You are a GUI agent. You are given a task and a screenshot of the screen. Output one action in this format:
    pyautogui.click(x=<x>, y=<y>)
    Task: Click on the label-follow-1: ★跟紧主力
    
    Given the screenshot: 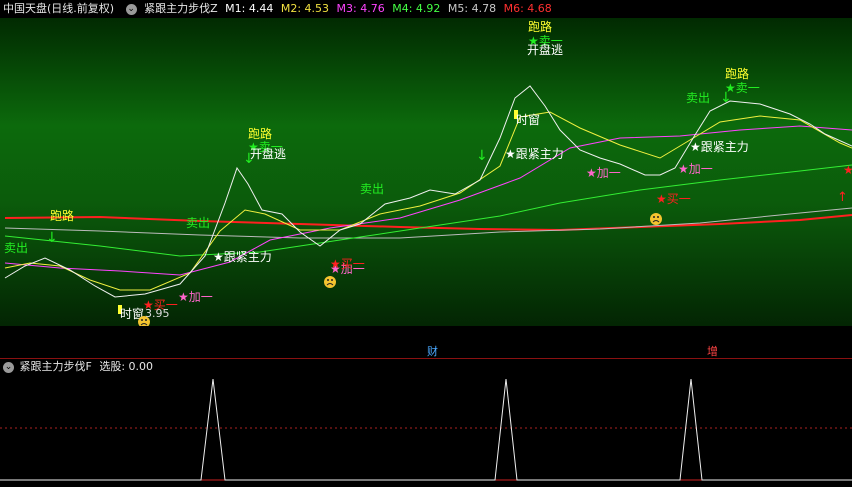 What is the action you would take?
    pyautogui.click(x=242, y=257)
    